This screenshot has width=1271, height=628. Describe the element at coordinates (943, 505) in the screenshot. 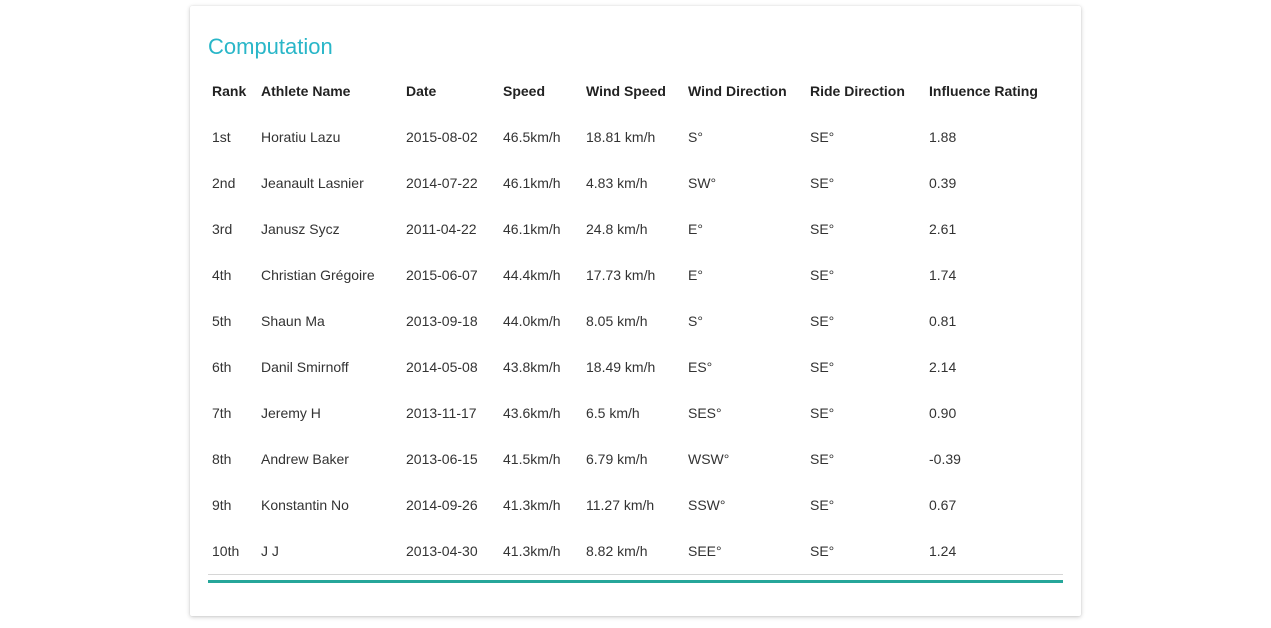

I see `influence-rating-cell: 0.67` at that location.